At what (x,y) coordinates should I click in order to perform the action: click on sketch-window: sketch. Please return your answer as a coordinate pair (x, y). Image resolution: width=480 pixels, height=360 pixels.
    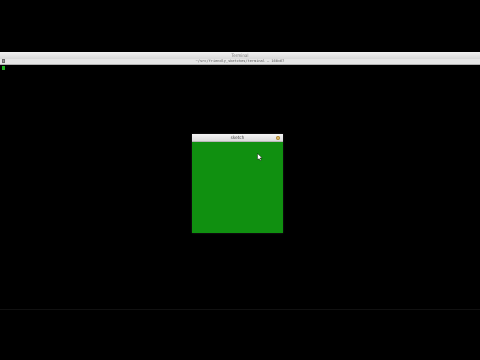
    Looking at the image, I should click on (237, 183).